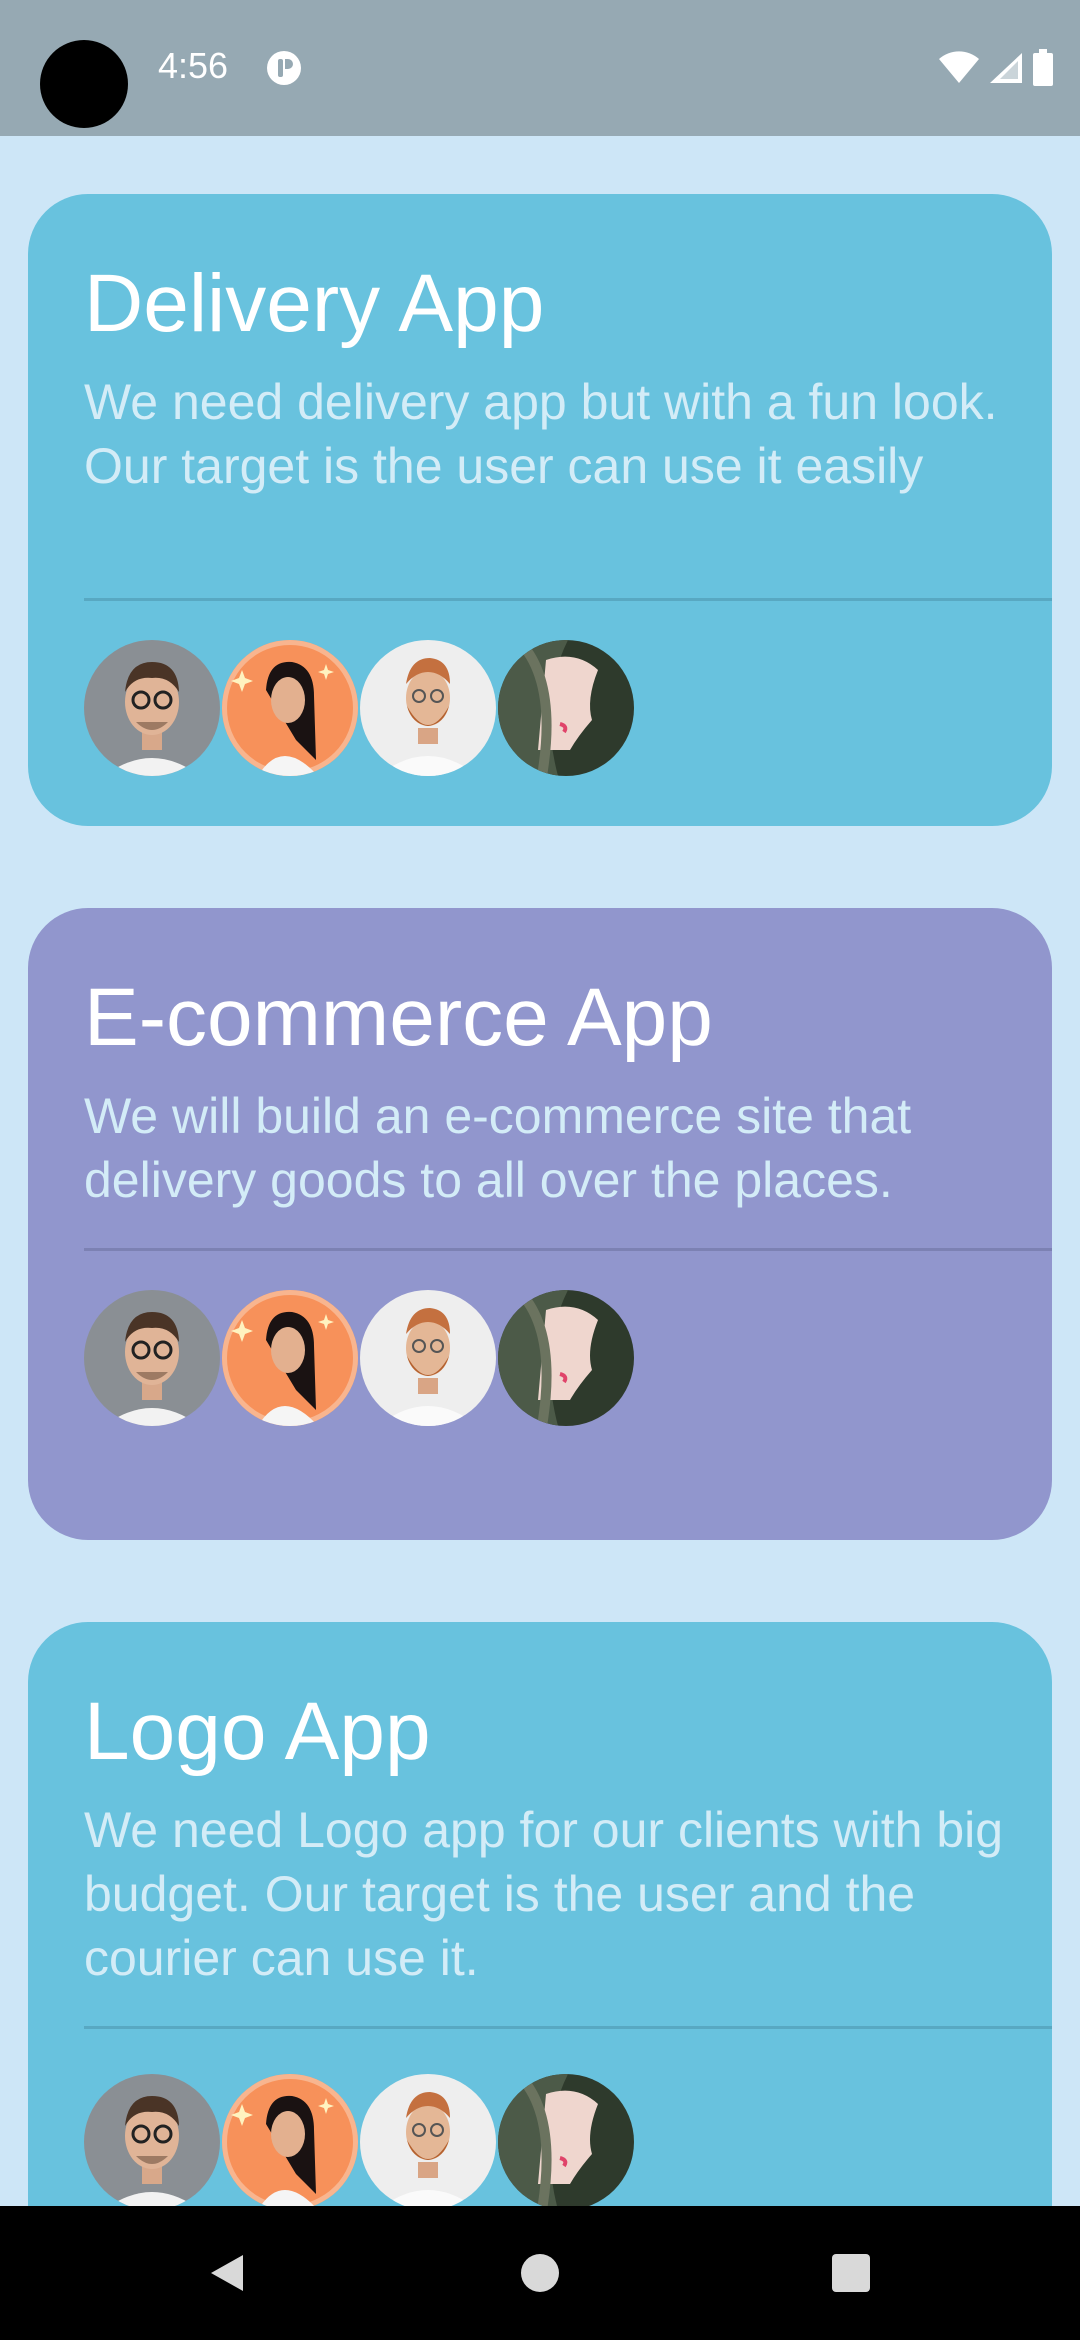 Image resolution: width=1080 pixels, height=2340 pixels. Describe the element at coordinates (227, 2273) in the screenshot. I see `back-icon` at that location.